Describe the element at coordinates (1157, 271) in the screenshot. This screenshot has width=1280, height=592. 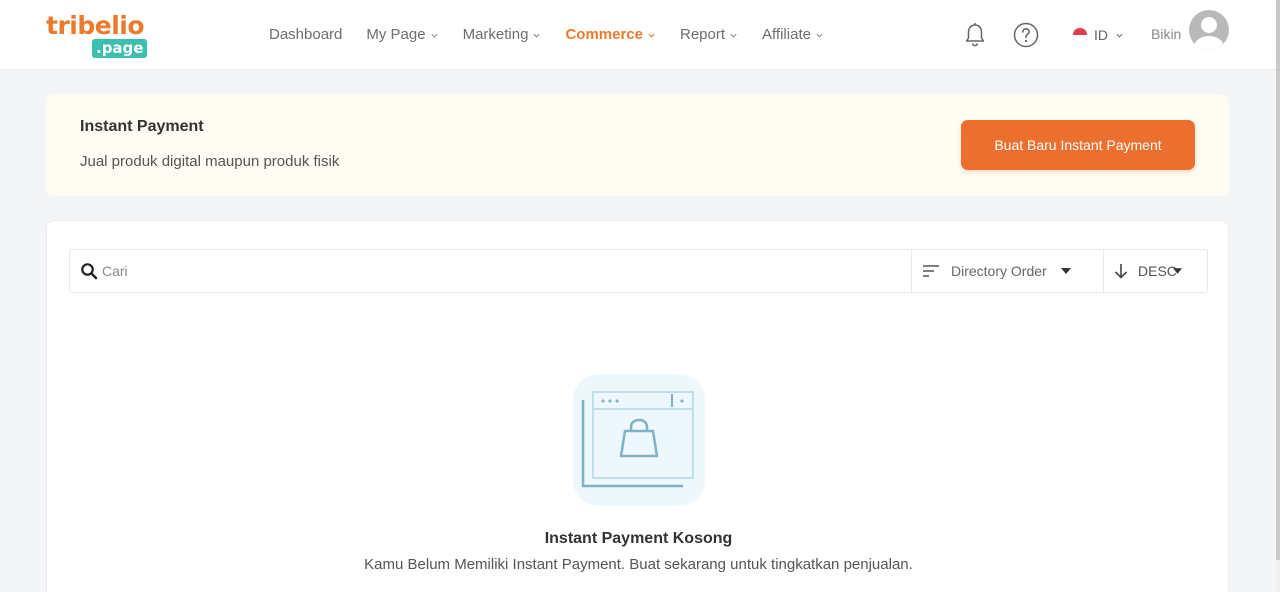
I see `sort-direction-label: DESC` at that location.